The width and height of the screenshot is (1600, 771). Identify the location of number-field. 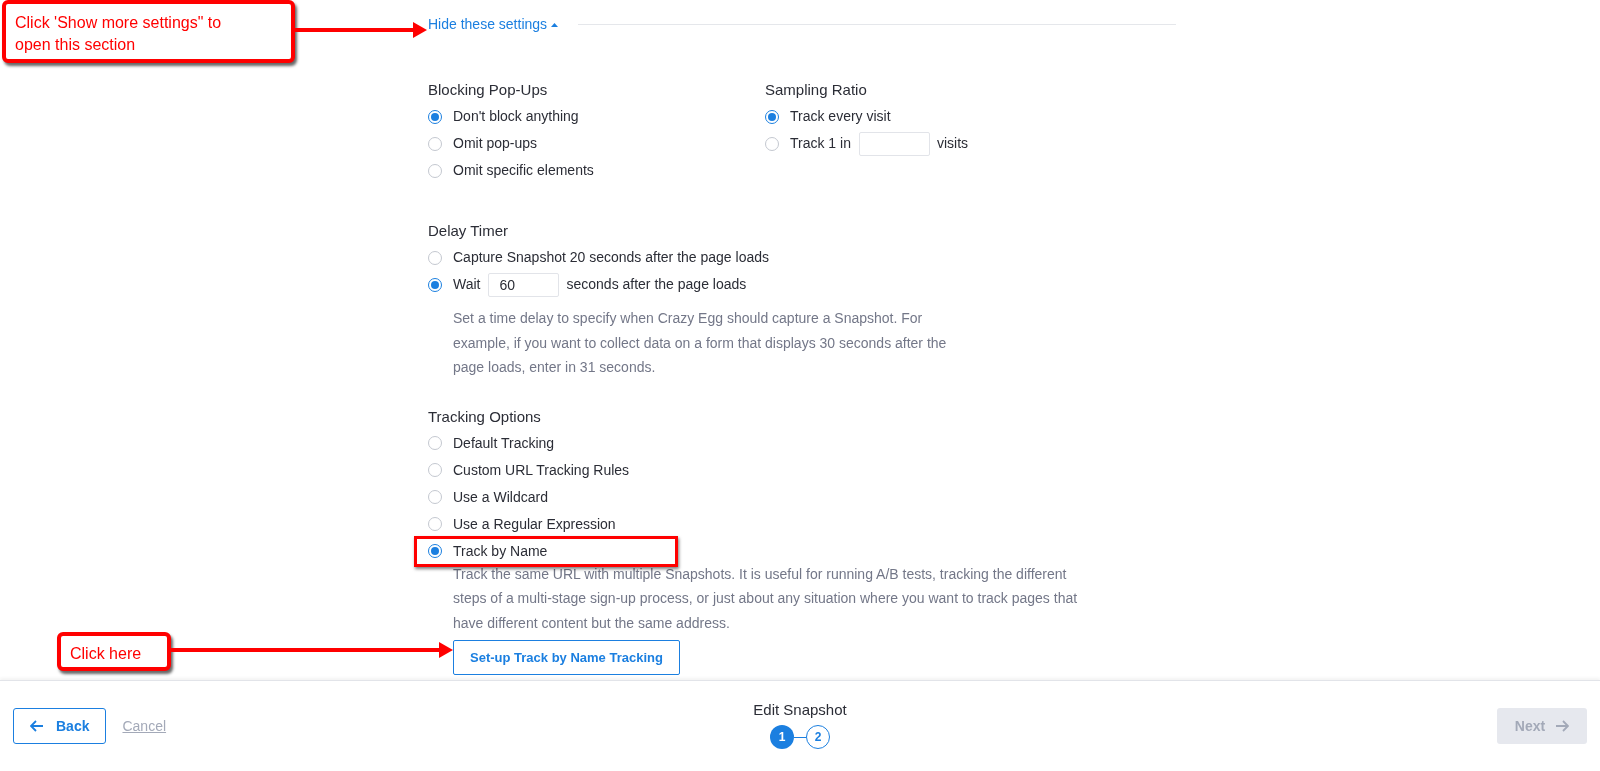
(894, 143).